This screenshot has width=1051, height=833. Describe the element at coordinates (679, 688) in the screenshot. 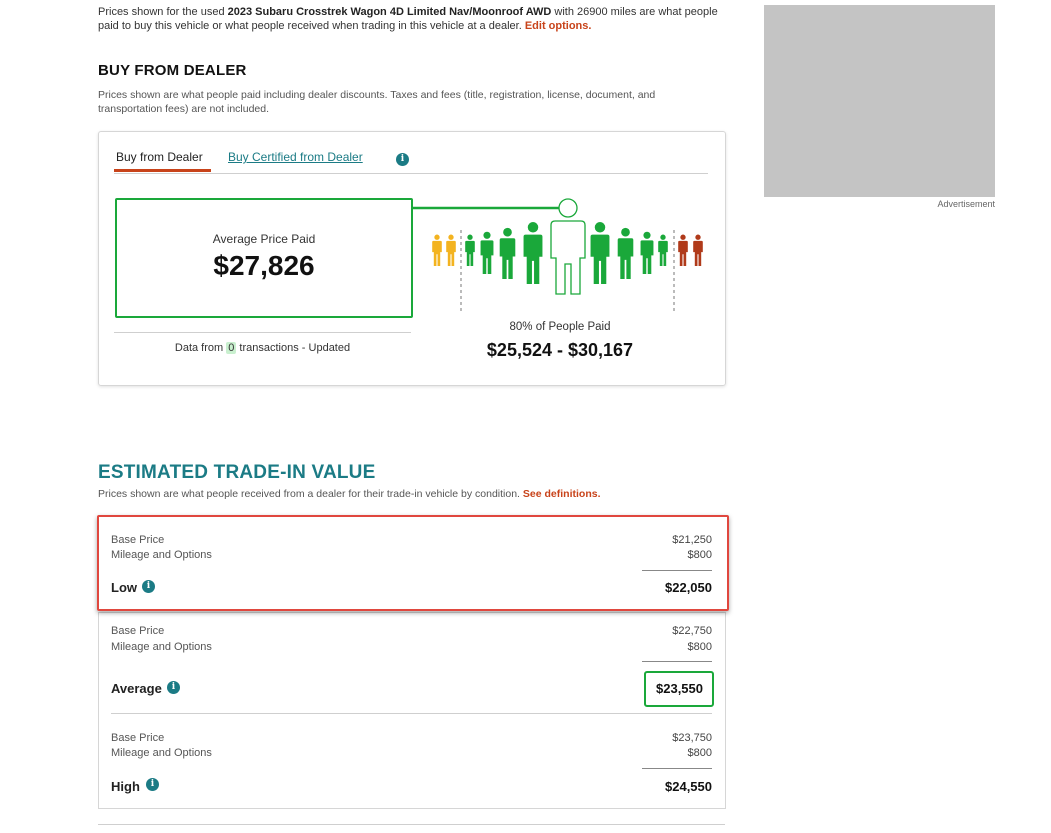

I see `condition-average-total: $23,550` at that location.